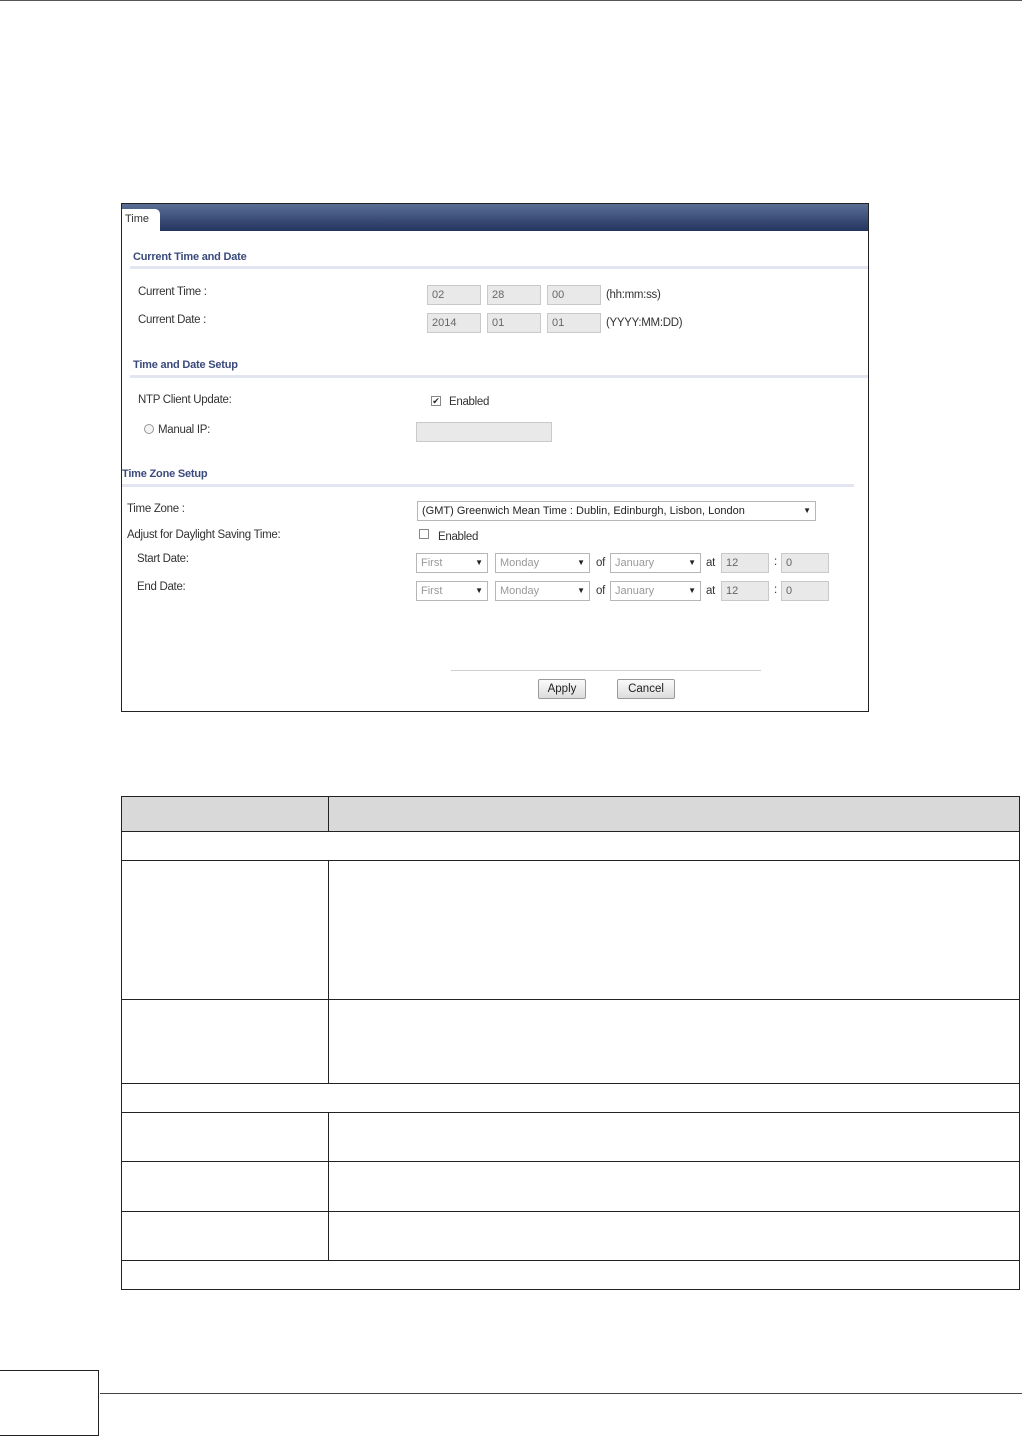 This screenshot has width=1022, height=1437. What do you see at coordinates (646, 689) in the screenshot?
I see `cancel-button: Cancel` at bounding box center [646, 689].